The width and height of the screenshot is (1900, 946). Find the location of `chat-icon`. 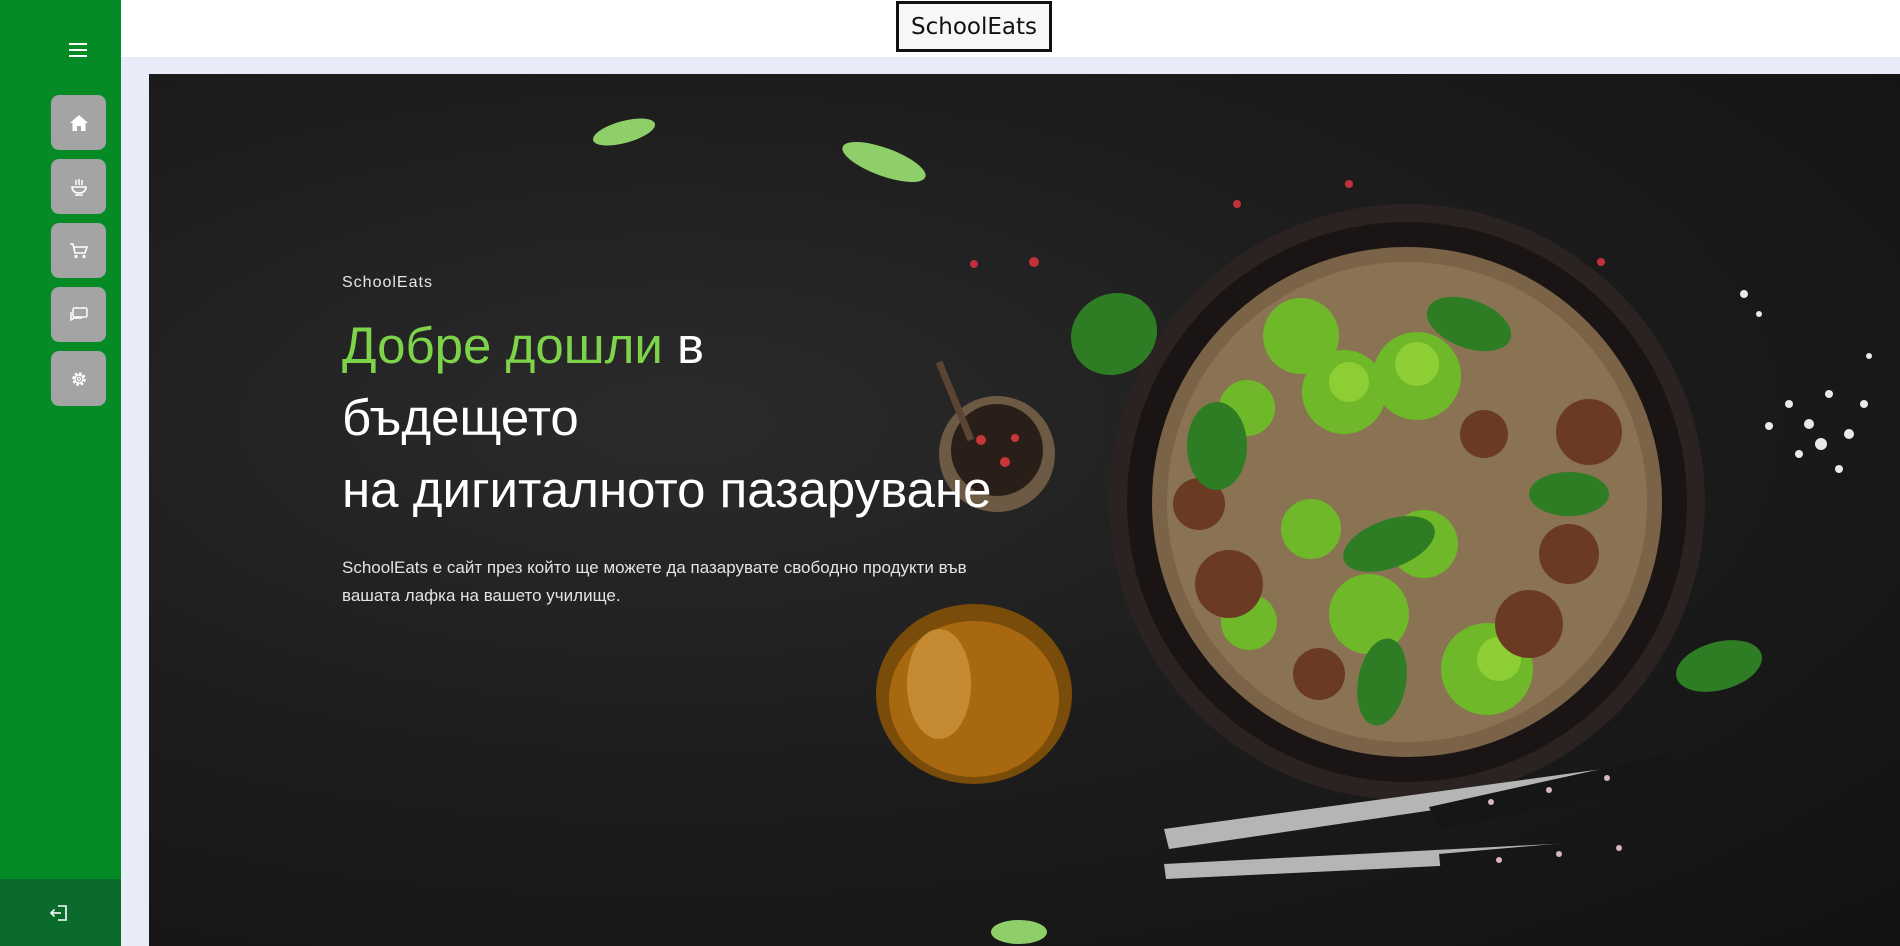

chat-icon is located at coordinates (78, 313).